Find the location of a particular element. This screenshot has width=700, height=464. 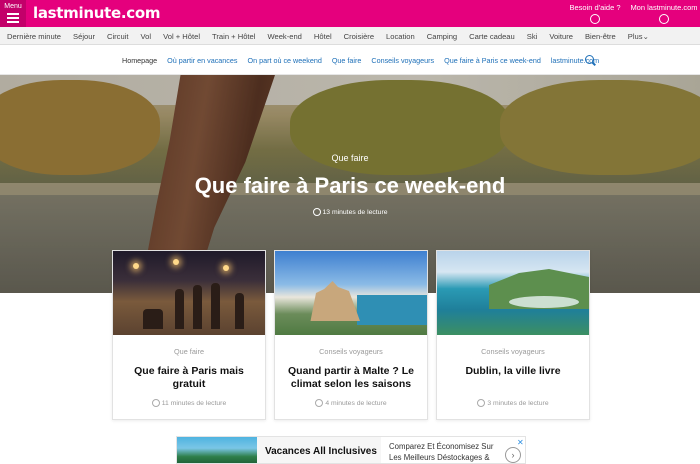

hero-read-time-label: 13 minutes de lecture is located at coordinates (355, 212).